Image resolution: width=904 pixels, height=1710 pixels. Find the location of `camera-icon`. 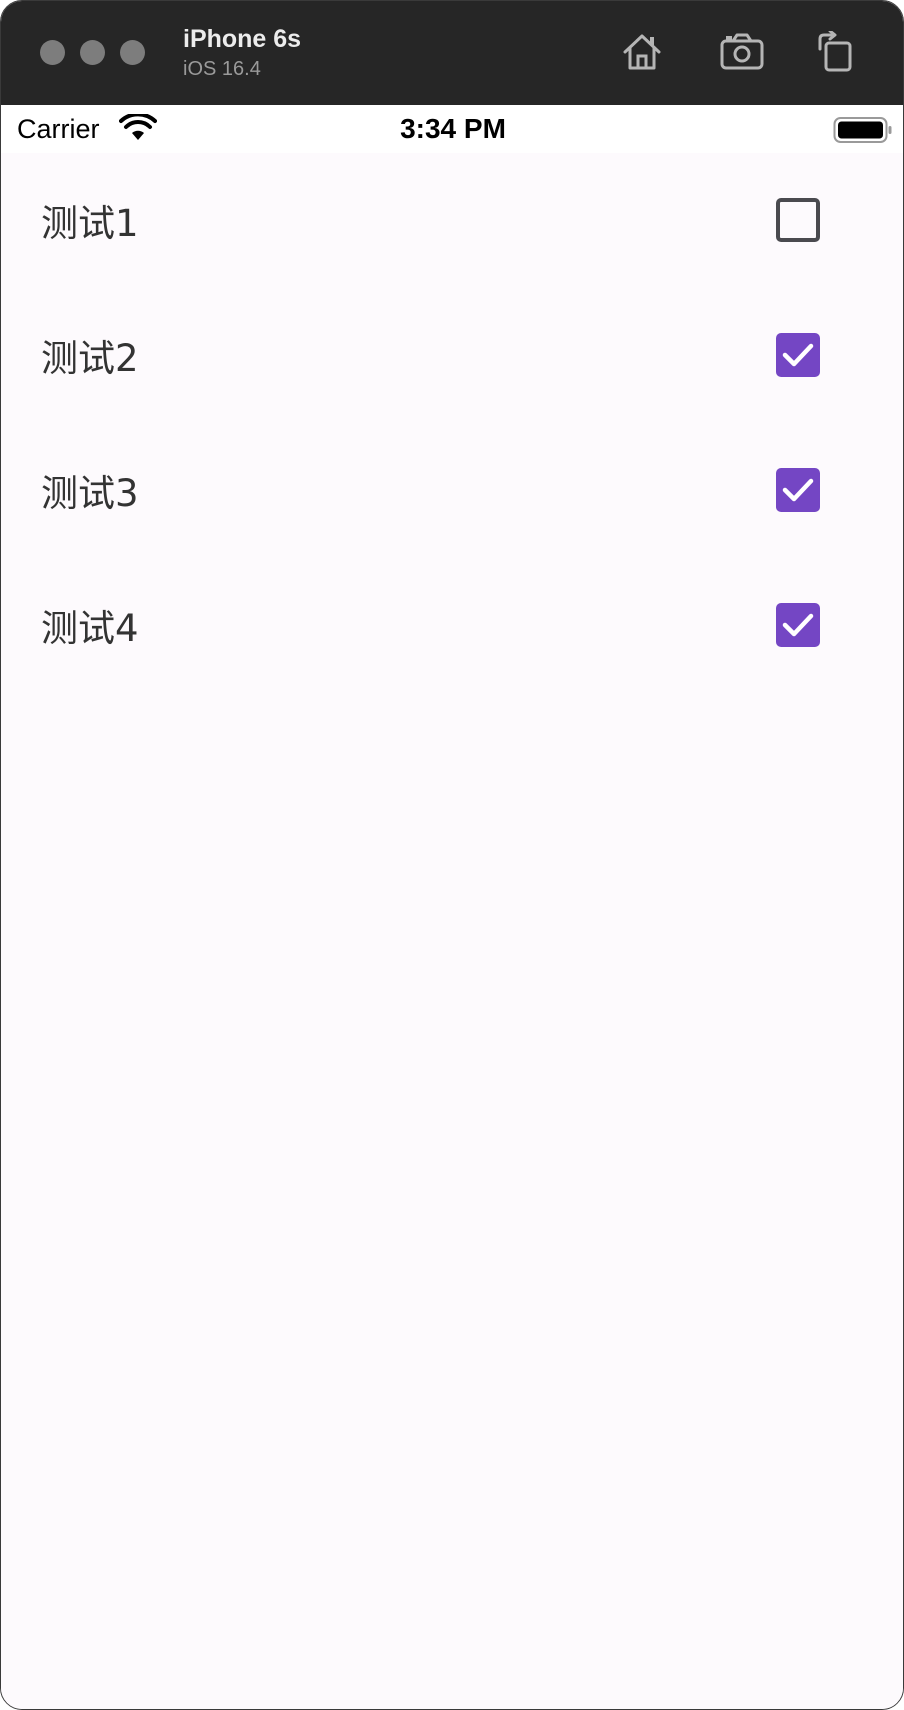

camera-icon is located at coordinates (742, 51).